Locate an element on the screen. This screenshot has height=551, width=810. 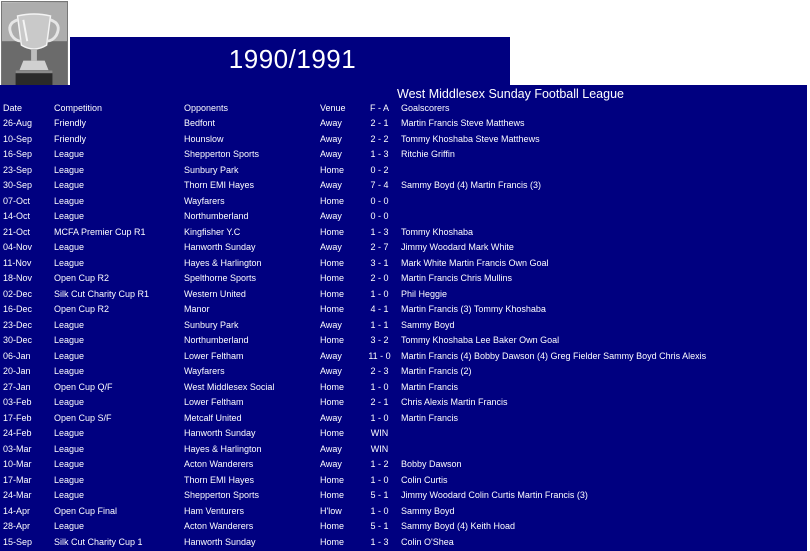
match-goalscorers: Sammy Boyd is located at coordinates (428, 510).